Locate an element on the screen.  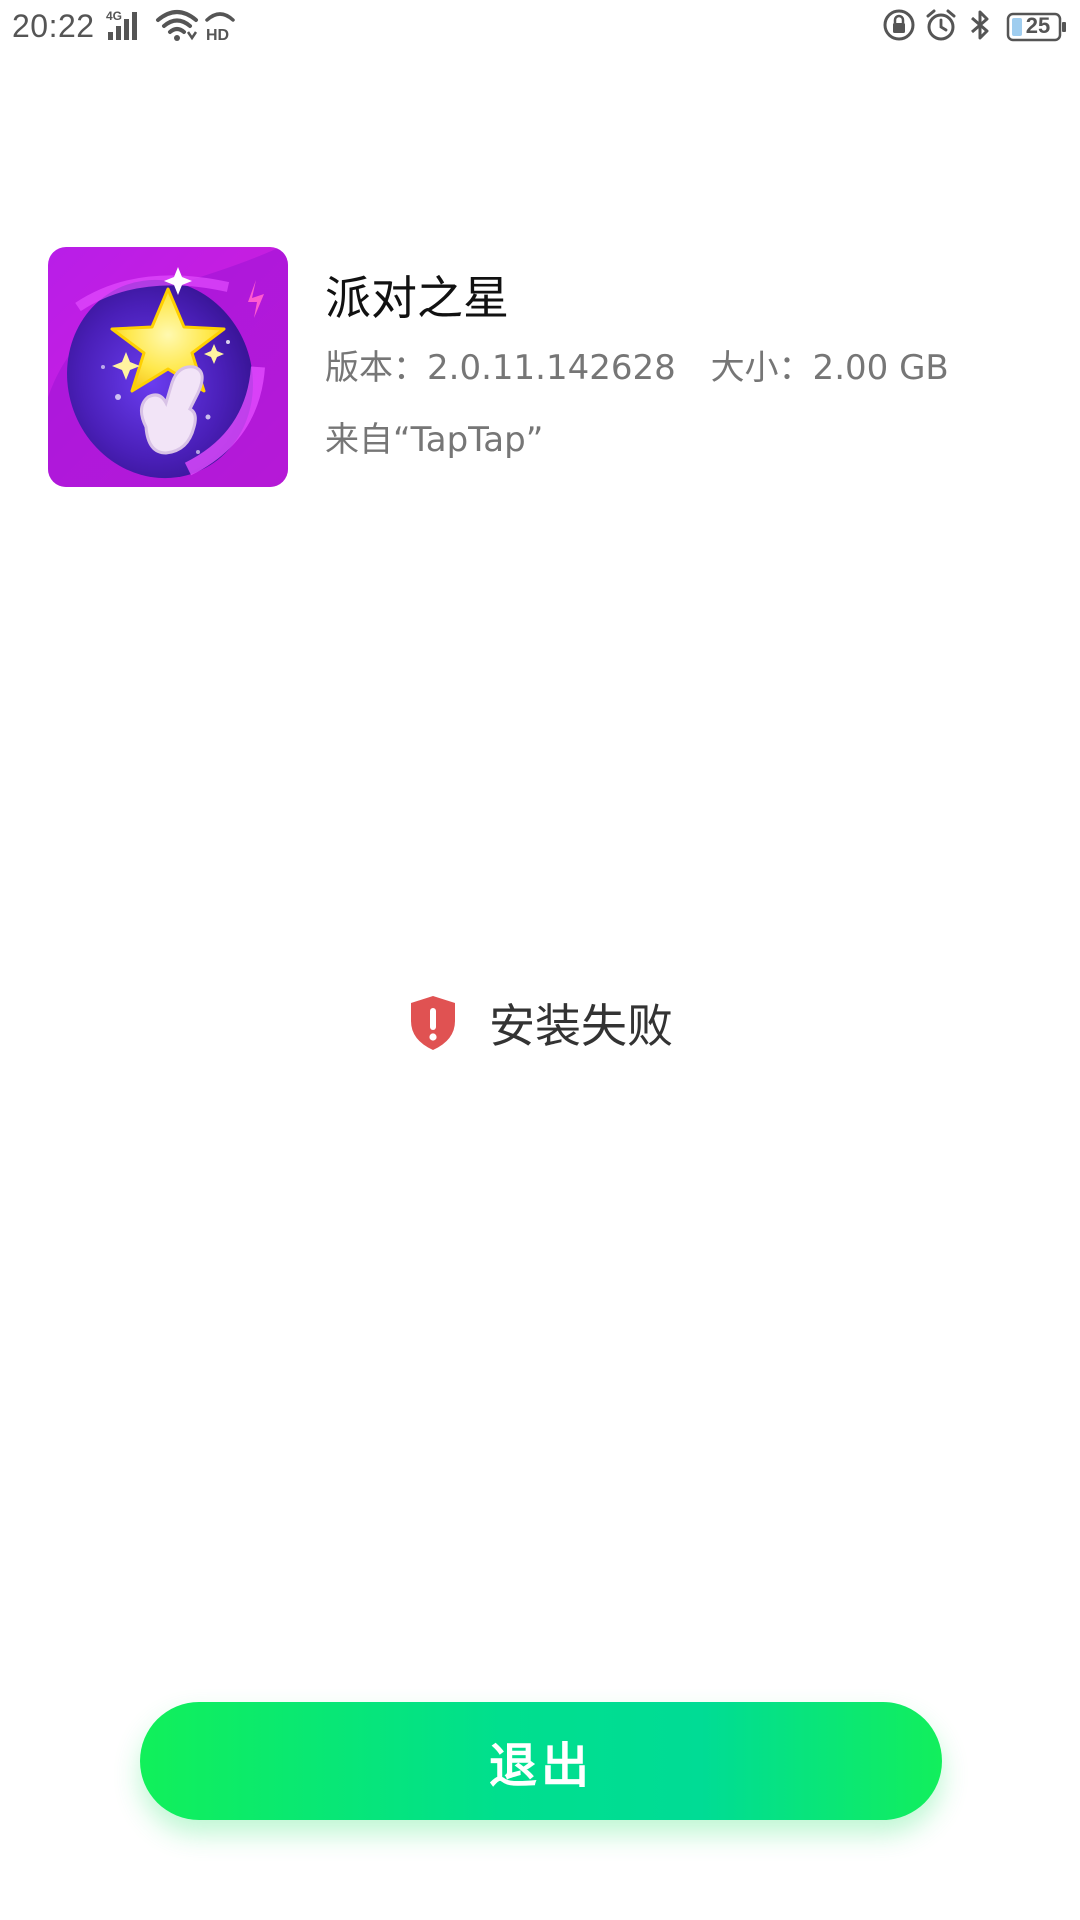
exit-button: 退出 is located at coordinates (541, 1761).